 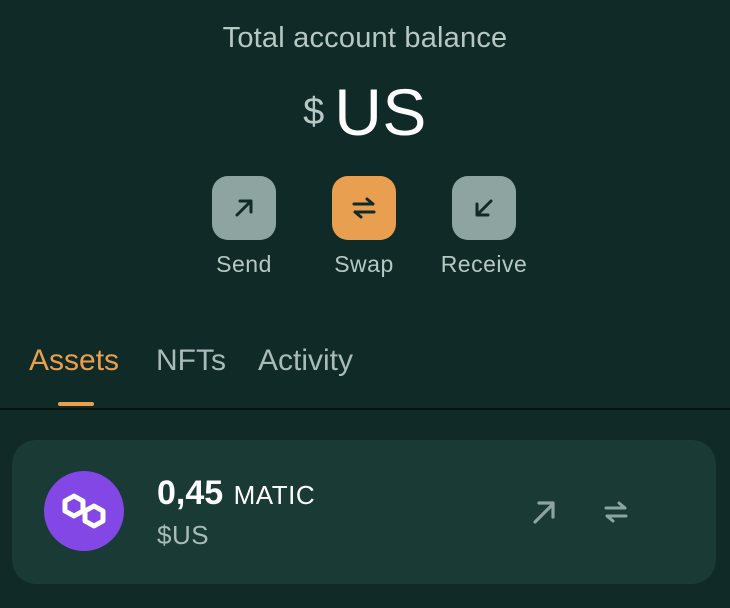 I want to click on receive-label: Receive, so click(x=484, y=264).